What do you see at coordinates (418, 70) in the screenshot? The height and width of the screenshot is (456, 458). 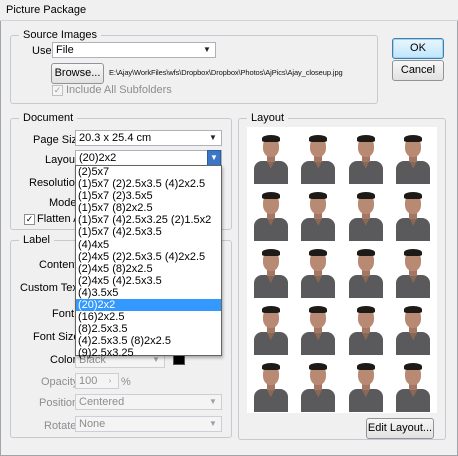 I see `cancel-button: Cancel` at bounding box center [418, 70].